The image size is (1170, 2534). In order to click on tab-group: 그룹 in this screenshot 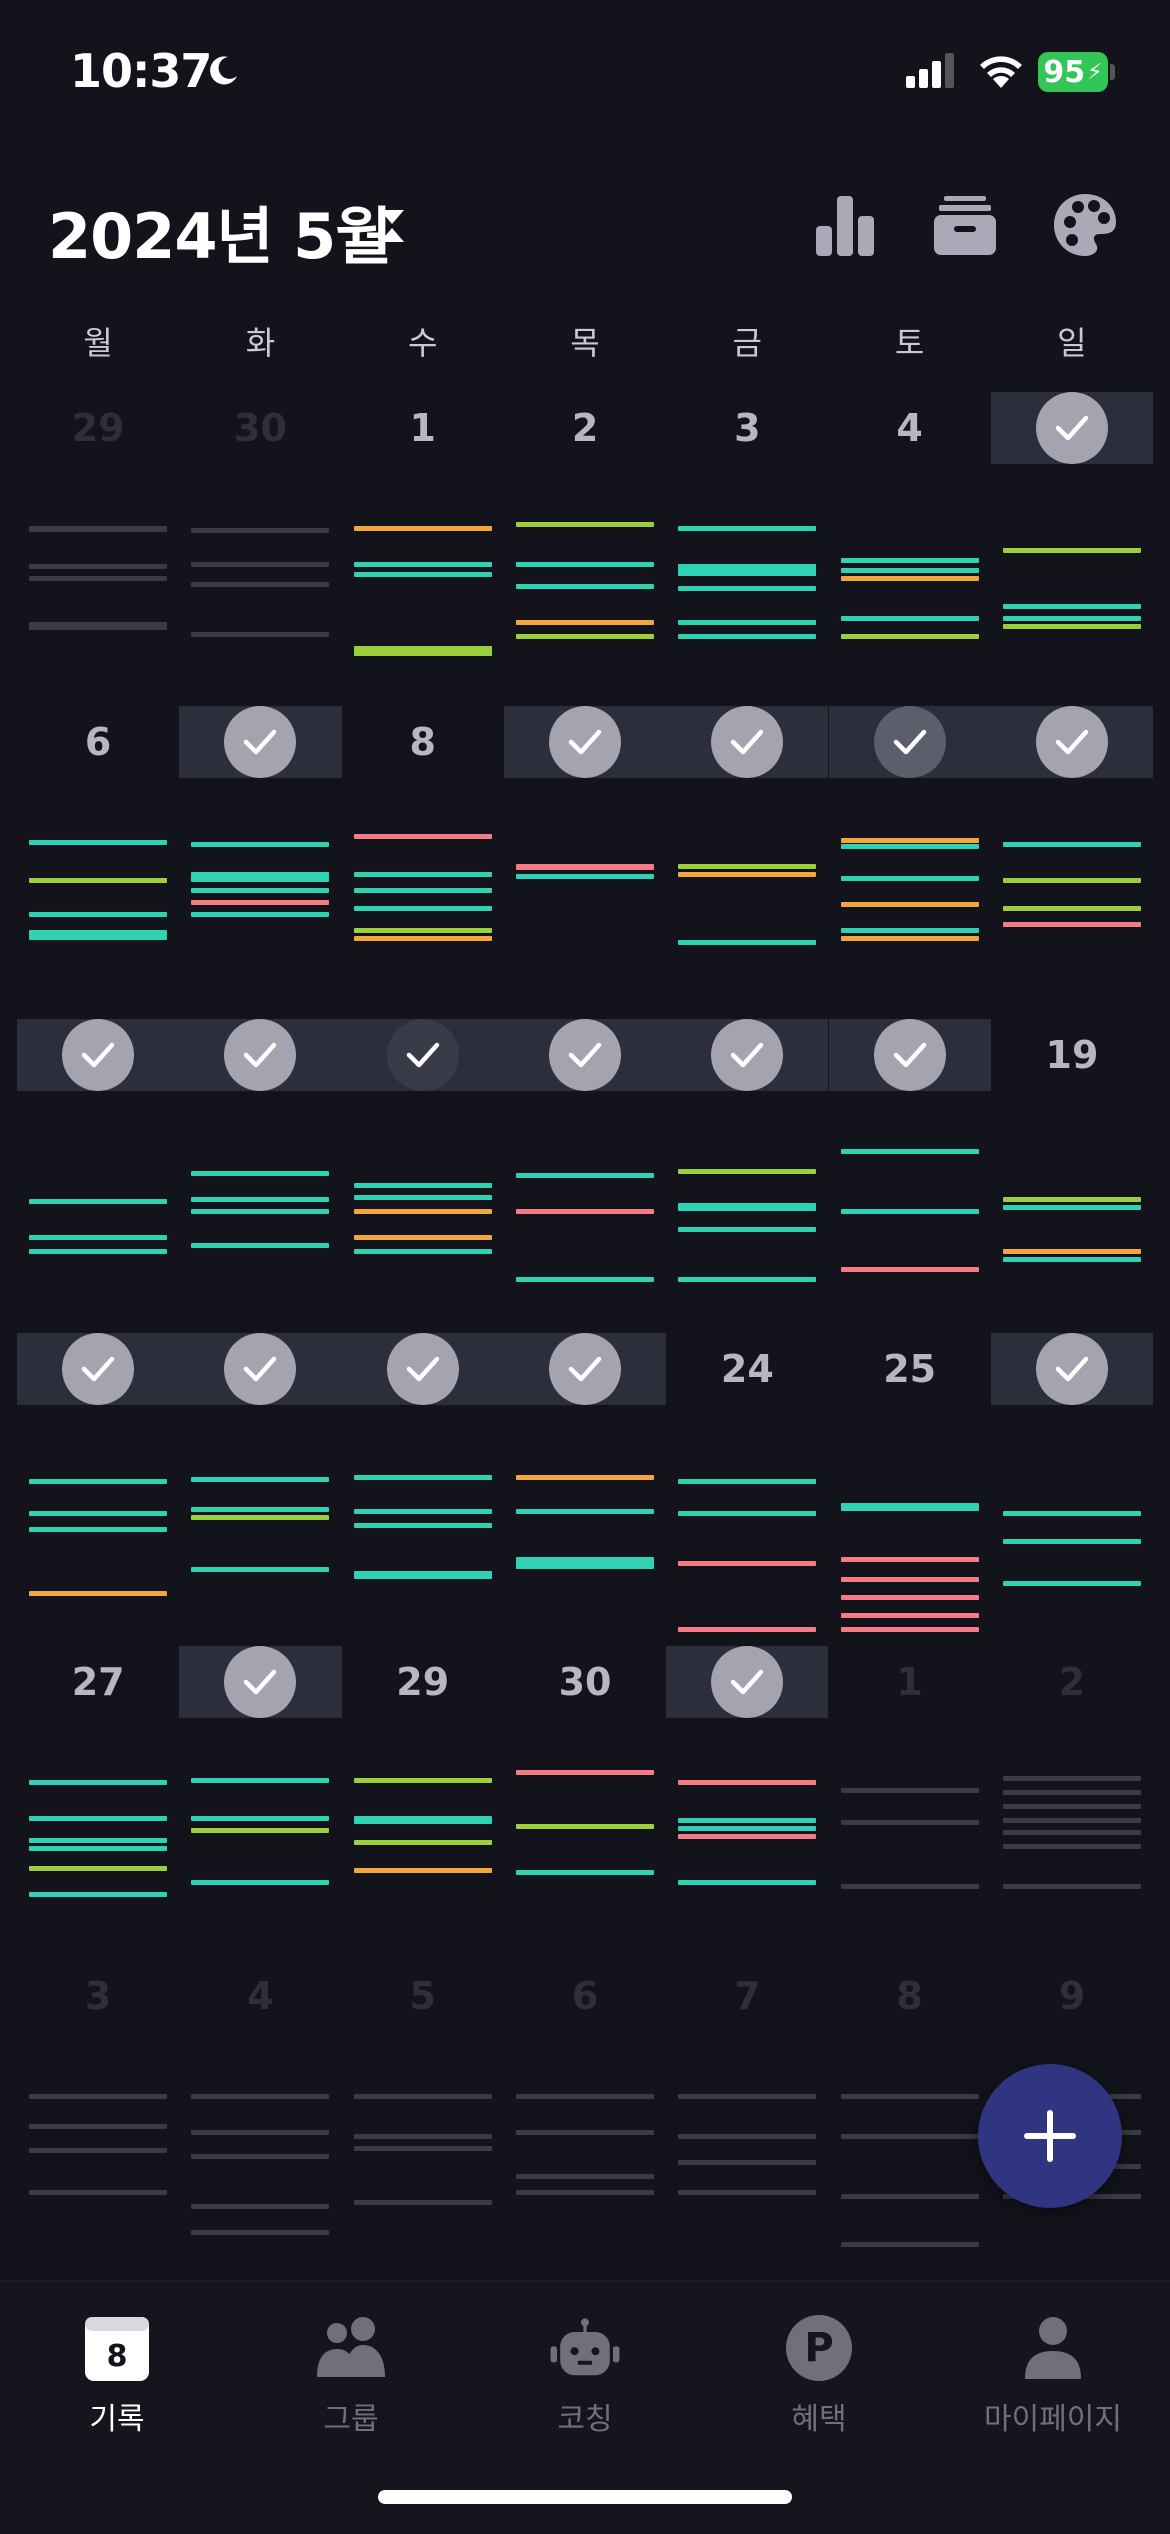, I will do `click(351, 2372)`.